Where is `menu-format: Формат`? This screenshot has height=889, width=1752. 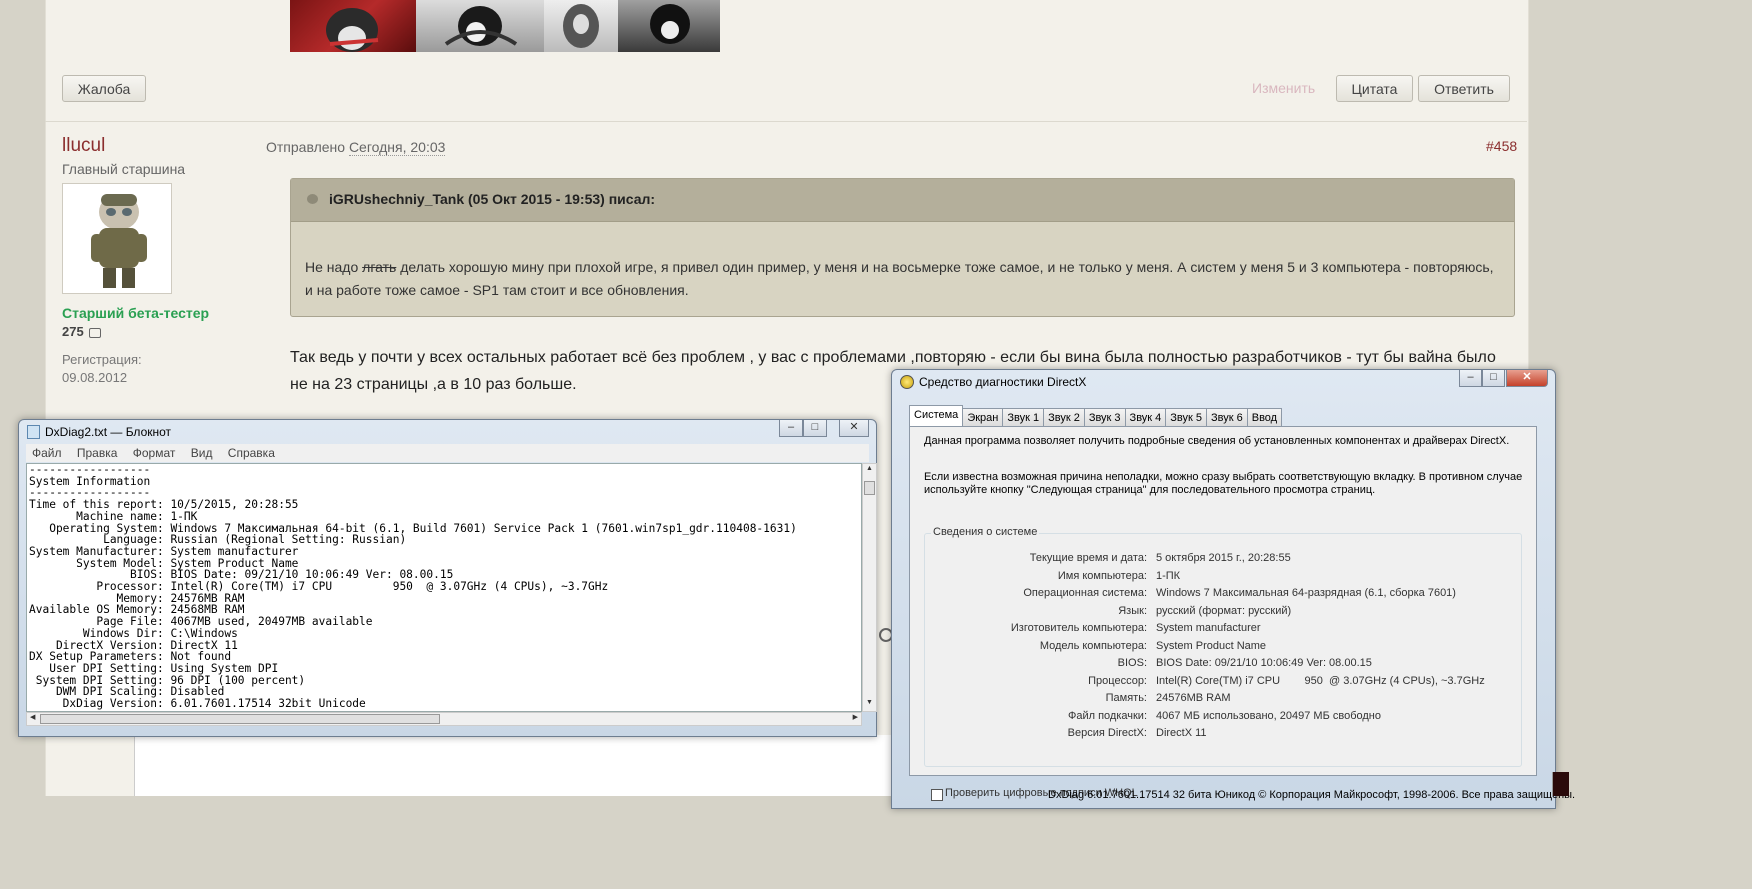 menu-format: Формат is located at coordinates (154, 453).